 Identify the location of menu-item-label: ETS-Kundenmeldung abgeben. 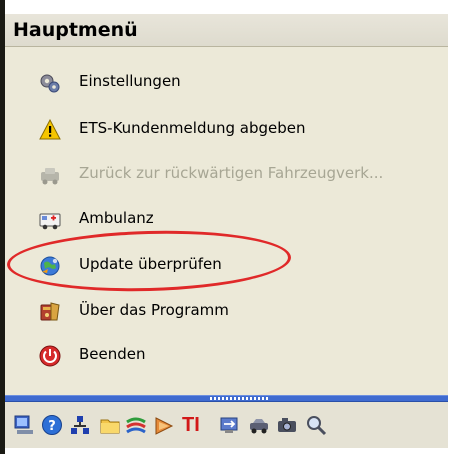
(192, 128).